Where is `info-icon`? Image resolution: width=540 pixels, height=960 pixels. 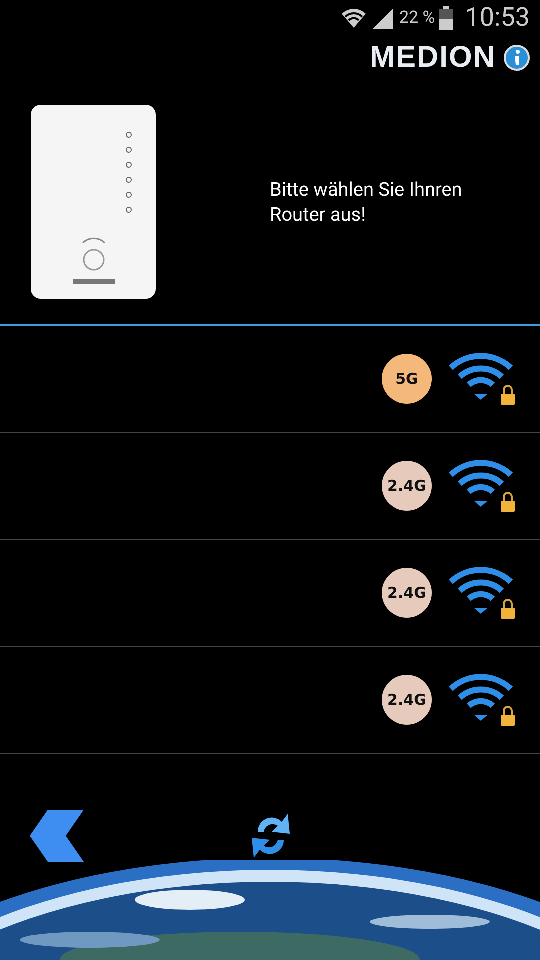 info-icon is located at coordinates (517, 58).